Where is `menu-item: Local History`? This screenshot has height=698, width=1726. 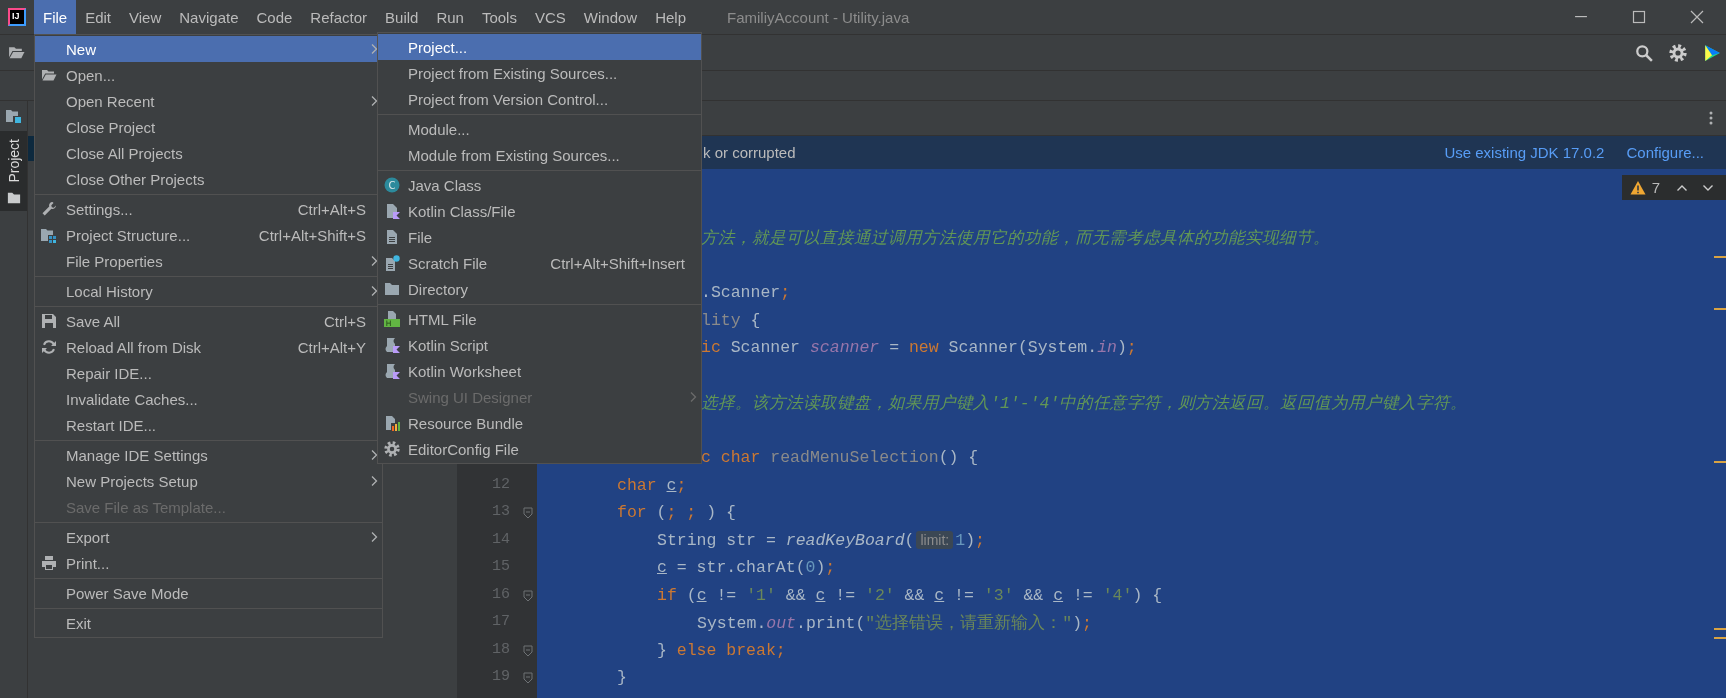 menu-item: Local History is located at coordinates (208, 291).